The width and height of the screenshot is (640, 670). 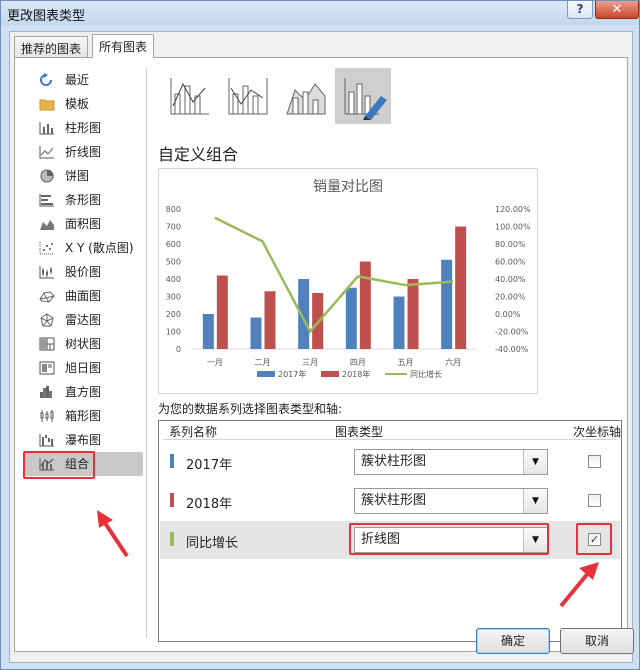 What do you see at coordinates (209, 504) in the screenshot?
I see `series-name: 2018年` at bounding box center [209, 504].